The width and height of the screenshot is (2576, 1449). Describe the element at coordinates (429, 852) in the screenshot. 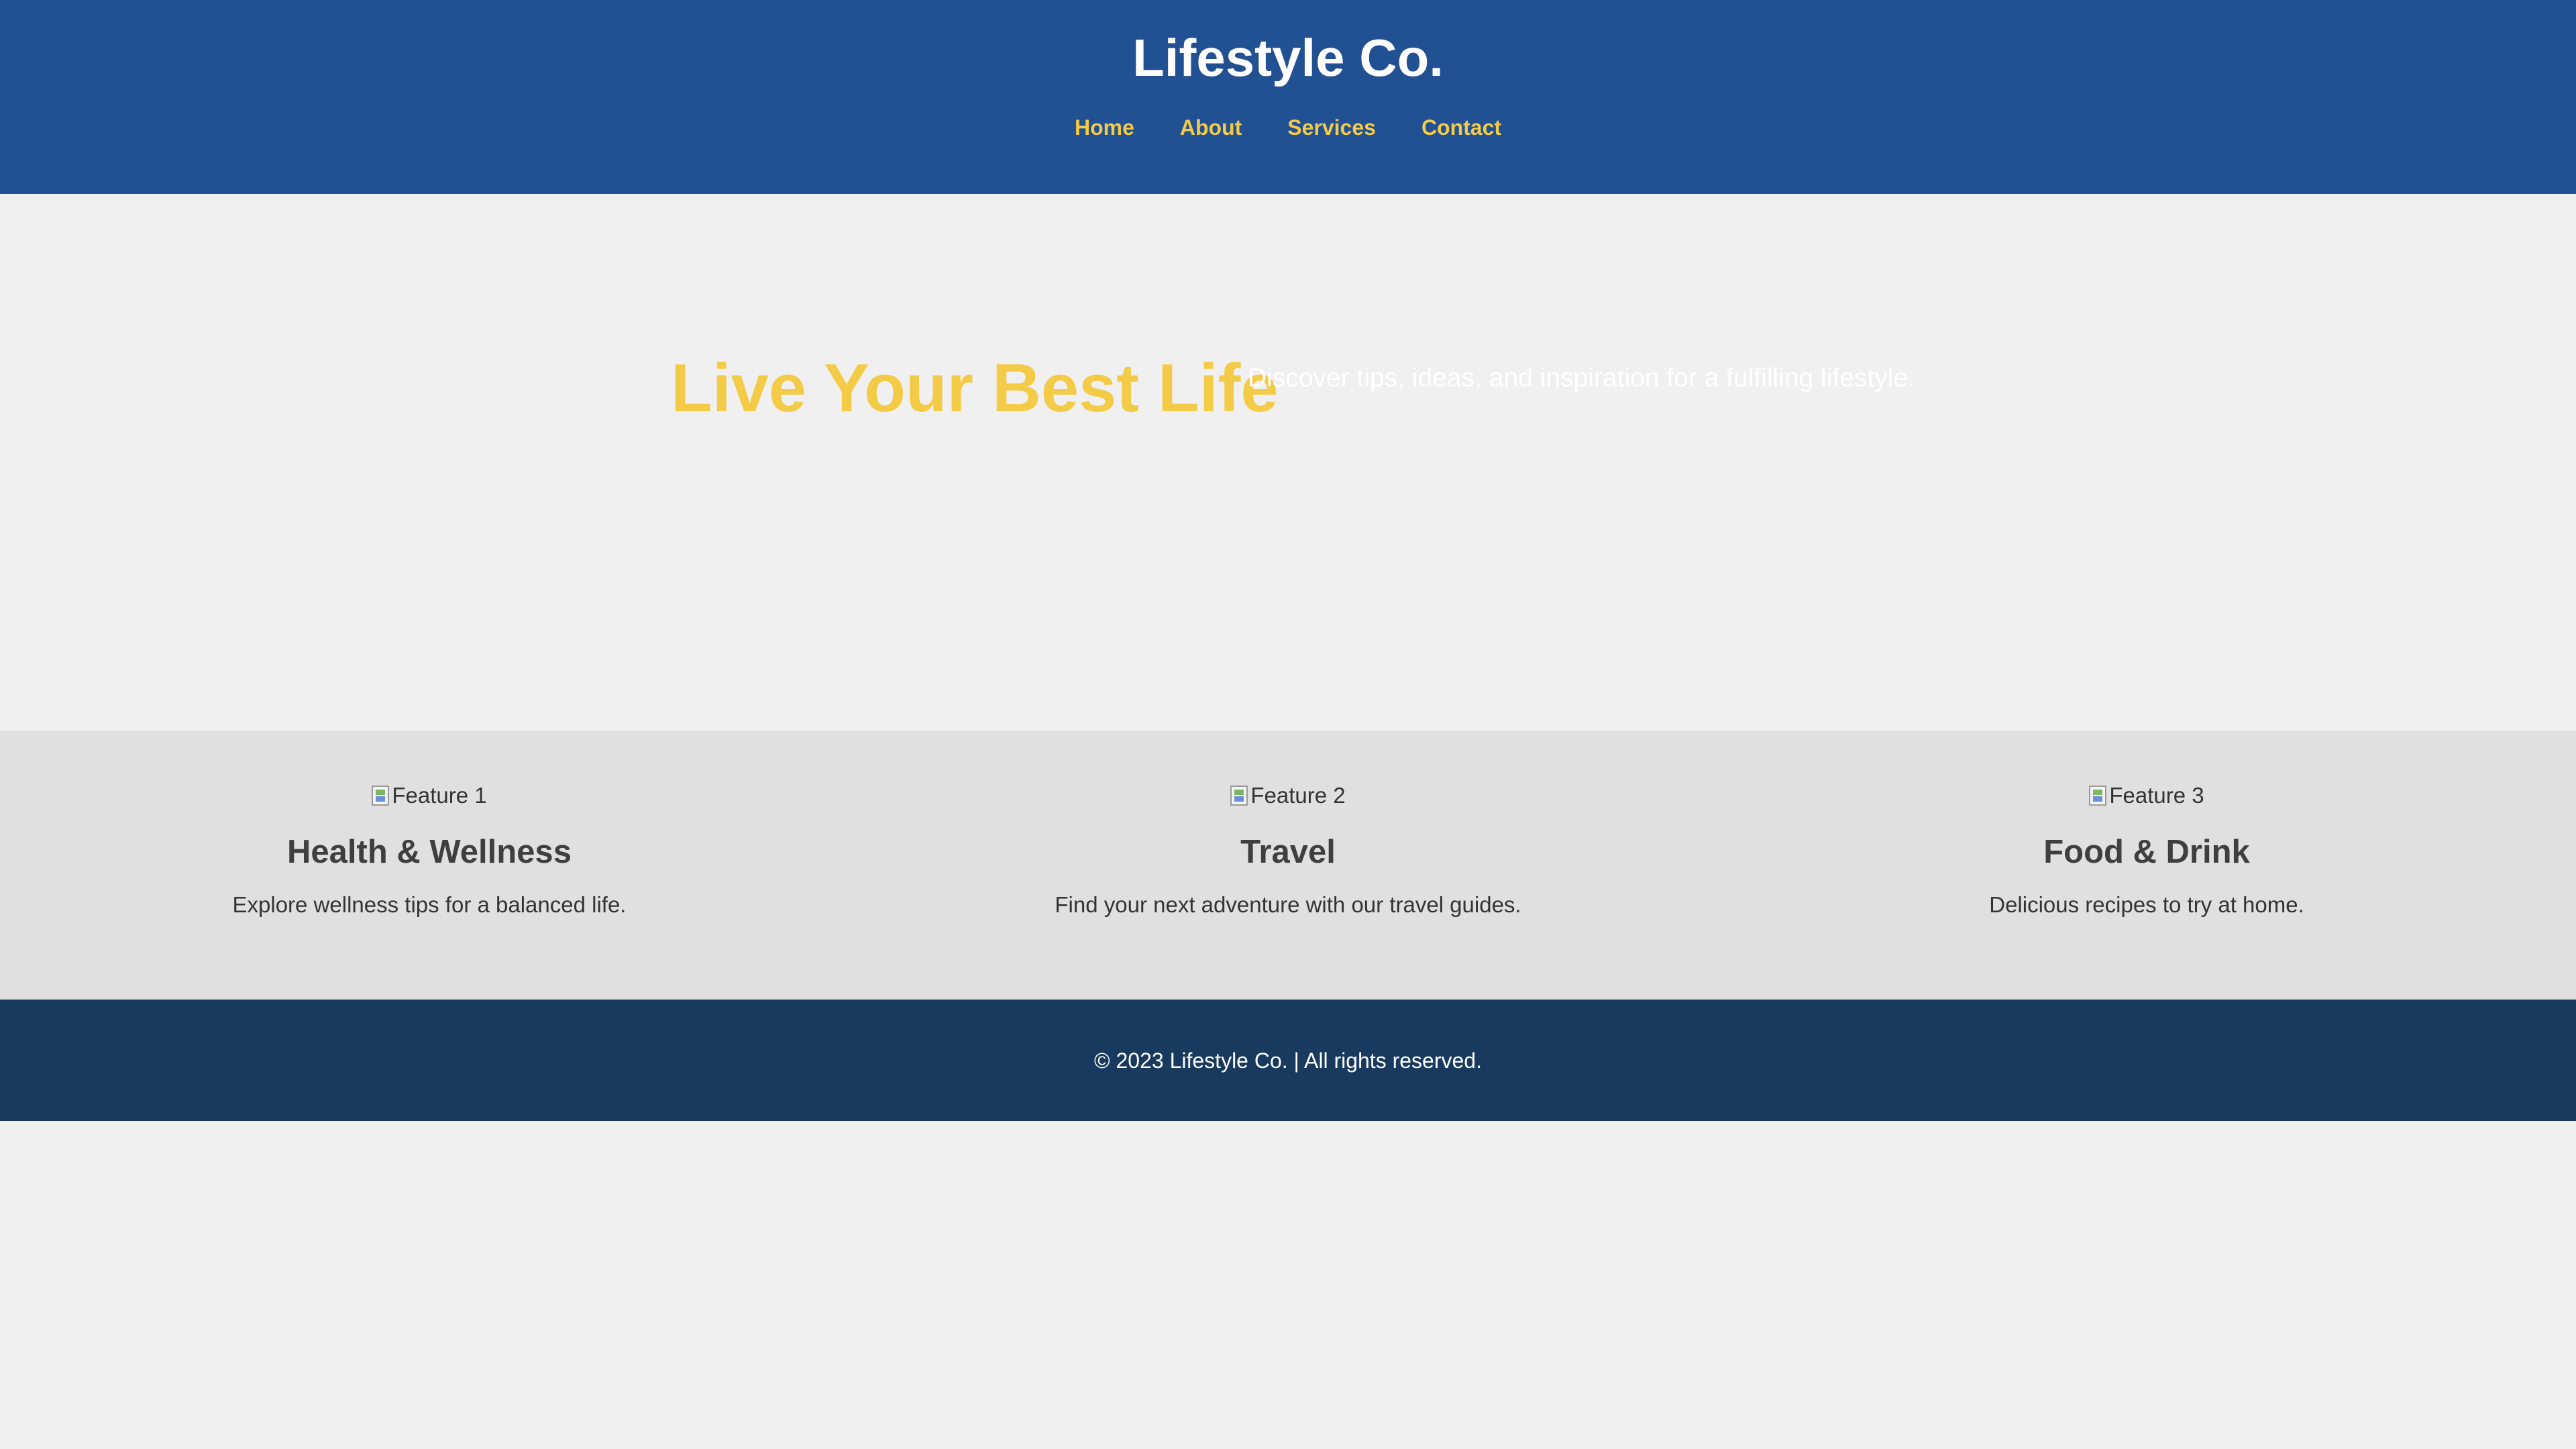

I see `feature-title: Health & Wellness` at that location.